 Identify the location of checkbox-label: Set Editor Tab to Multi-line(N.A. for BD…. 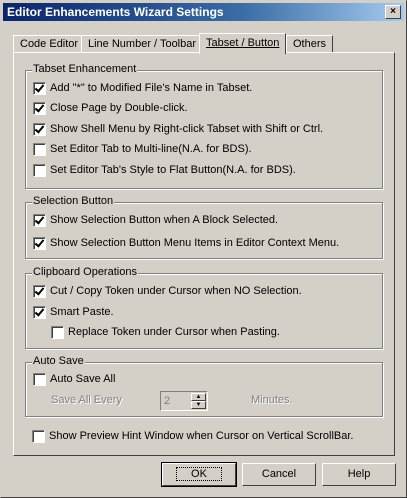
(151, 149).